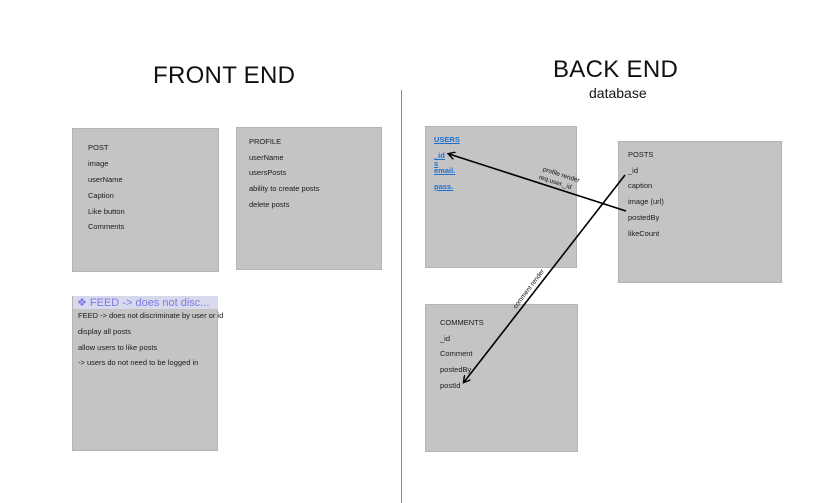 This screenshot has width=818, height=503. Describe the element at coordinates (545, 278) in the screenshot. I see `comment-render-arrow` at that location.